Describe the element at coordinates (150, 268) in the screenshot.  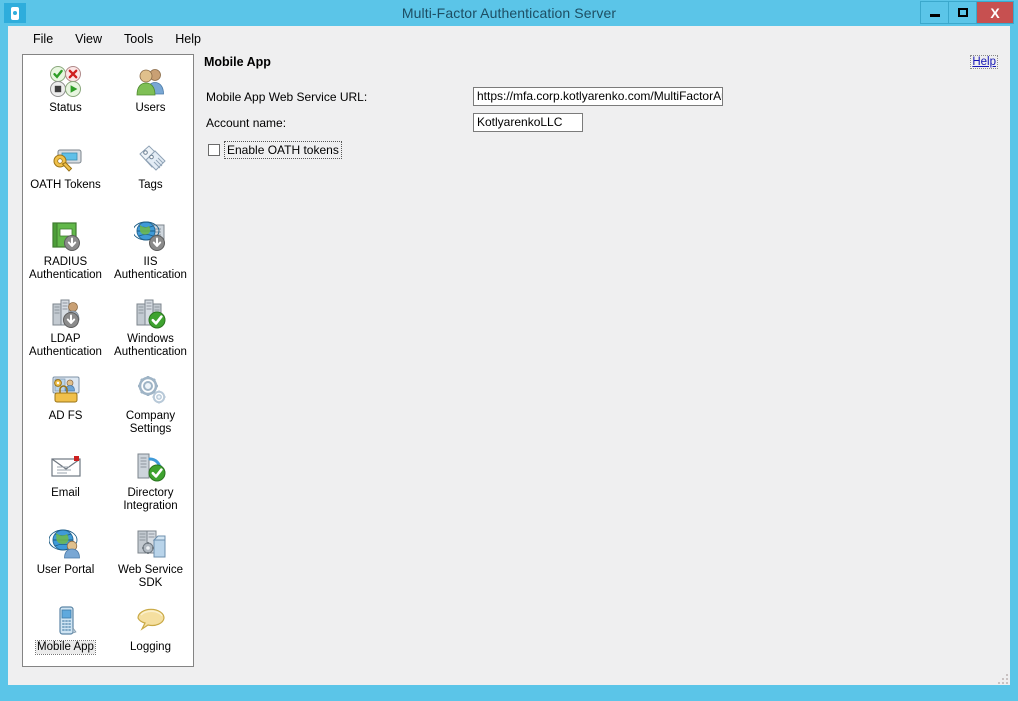
I see `sidebar-item-label: IIS Authentication` at that location.